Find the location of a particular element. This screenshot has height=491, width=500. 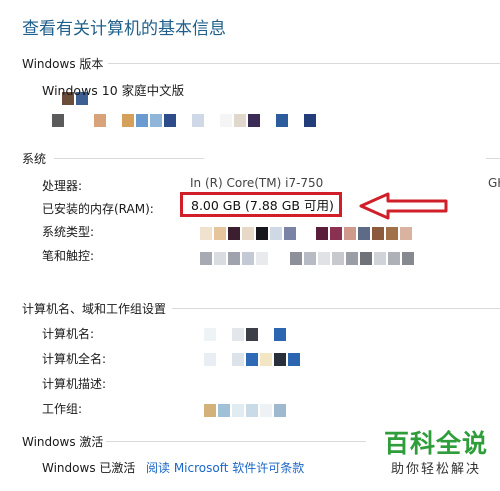

page-title: 查看有关计算机的基本信息 is located at coordinates (124, 29).